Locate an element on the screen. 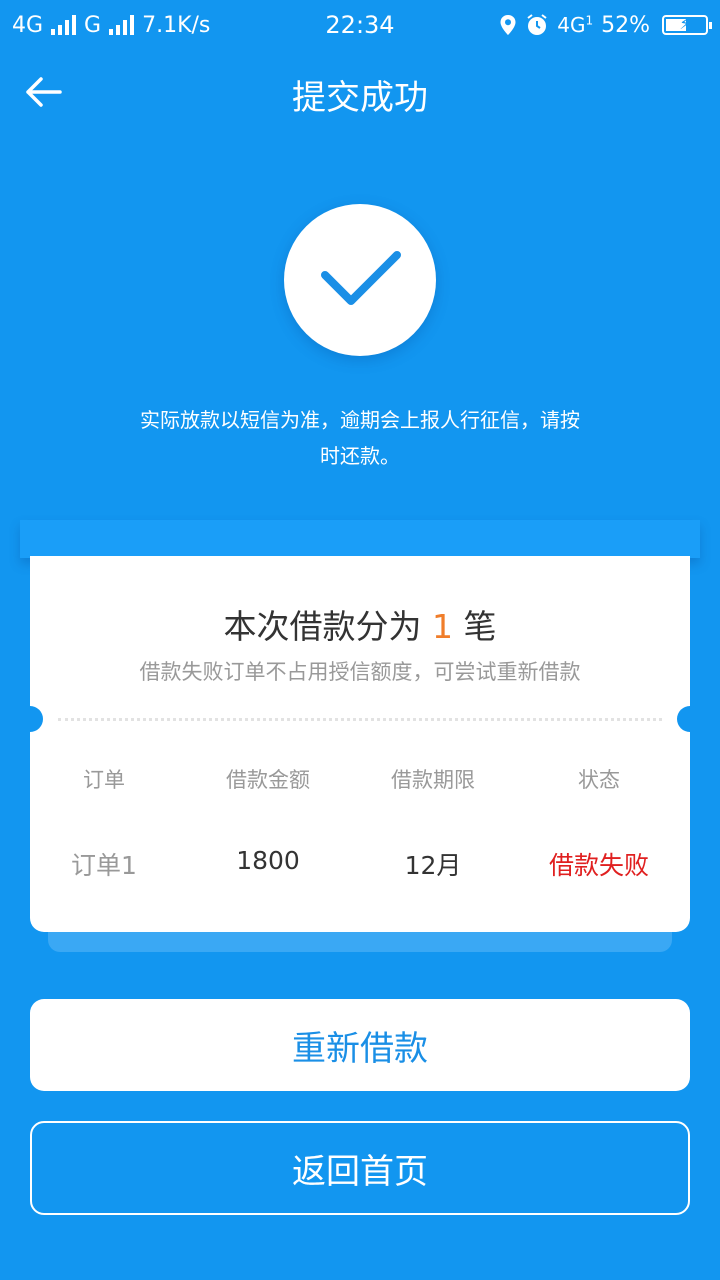  notice-line-1: 实际放款以短信为准，逾期会上报人行征信，请按 is located at coordinates (360, 420).